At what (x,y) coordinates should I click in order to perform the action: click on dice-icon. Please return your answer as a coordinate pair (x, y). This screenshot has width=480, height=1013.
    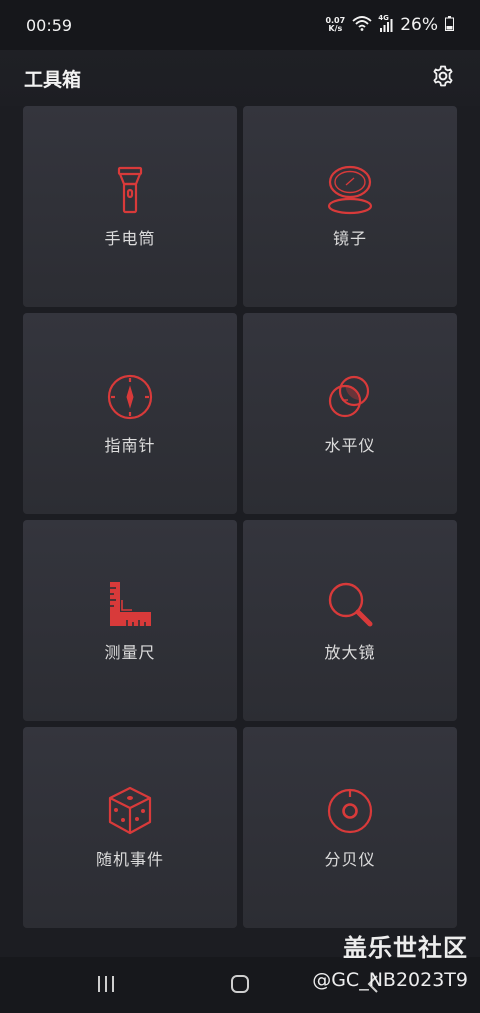
    Looking at the image, I should click on (130, 811).